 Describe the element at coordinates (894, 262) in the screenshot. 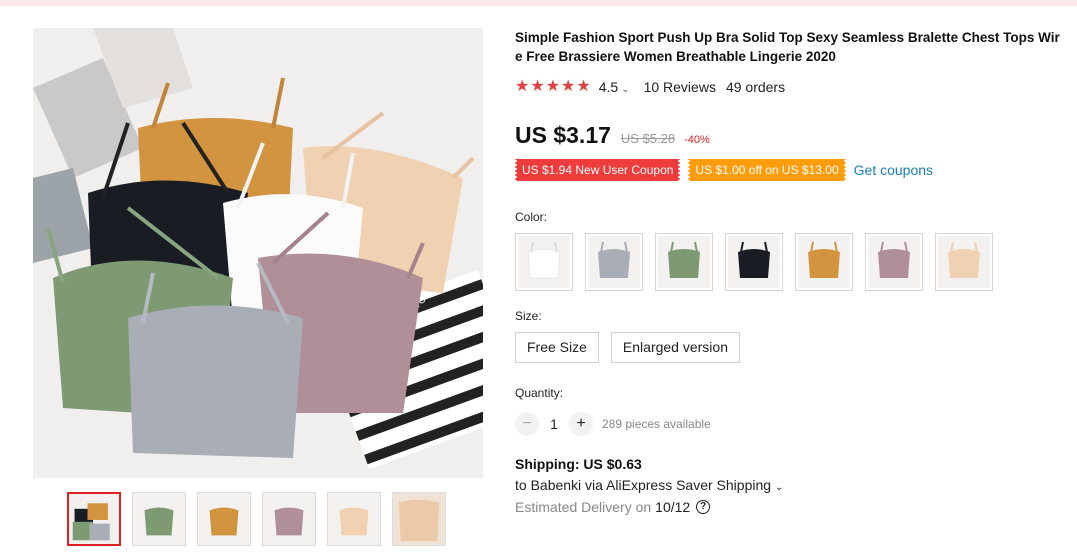

I see `color-swatch-mauve` at that location.